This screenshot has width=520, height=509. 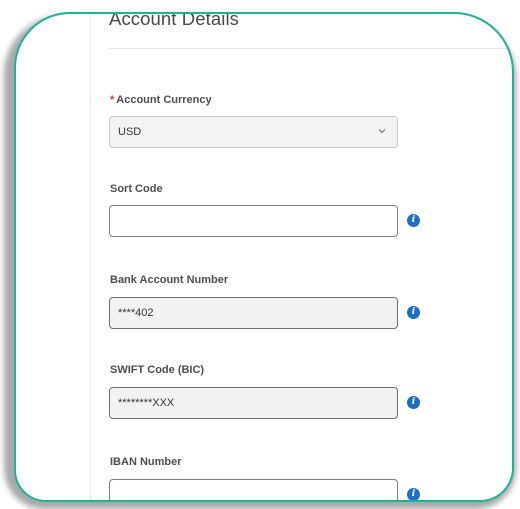 I want to click on chevron-down-icon, so click(x=382, y=131).